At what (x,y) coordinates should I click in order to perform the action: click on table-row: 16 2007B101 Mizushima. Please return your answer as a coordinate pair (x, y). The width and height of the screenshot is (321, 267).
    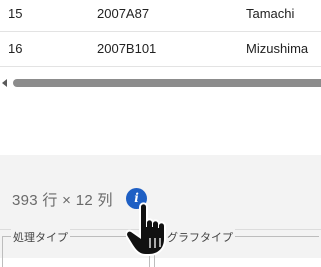
    Looking at the image, I should click on (160, 49).